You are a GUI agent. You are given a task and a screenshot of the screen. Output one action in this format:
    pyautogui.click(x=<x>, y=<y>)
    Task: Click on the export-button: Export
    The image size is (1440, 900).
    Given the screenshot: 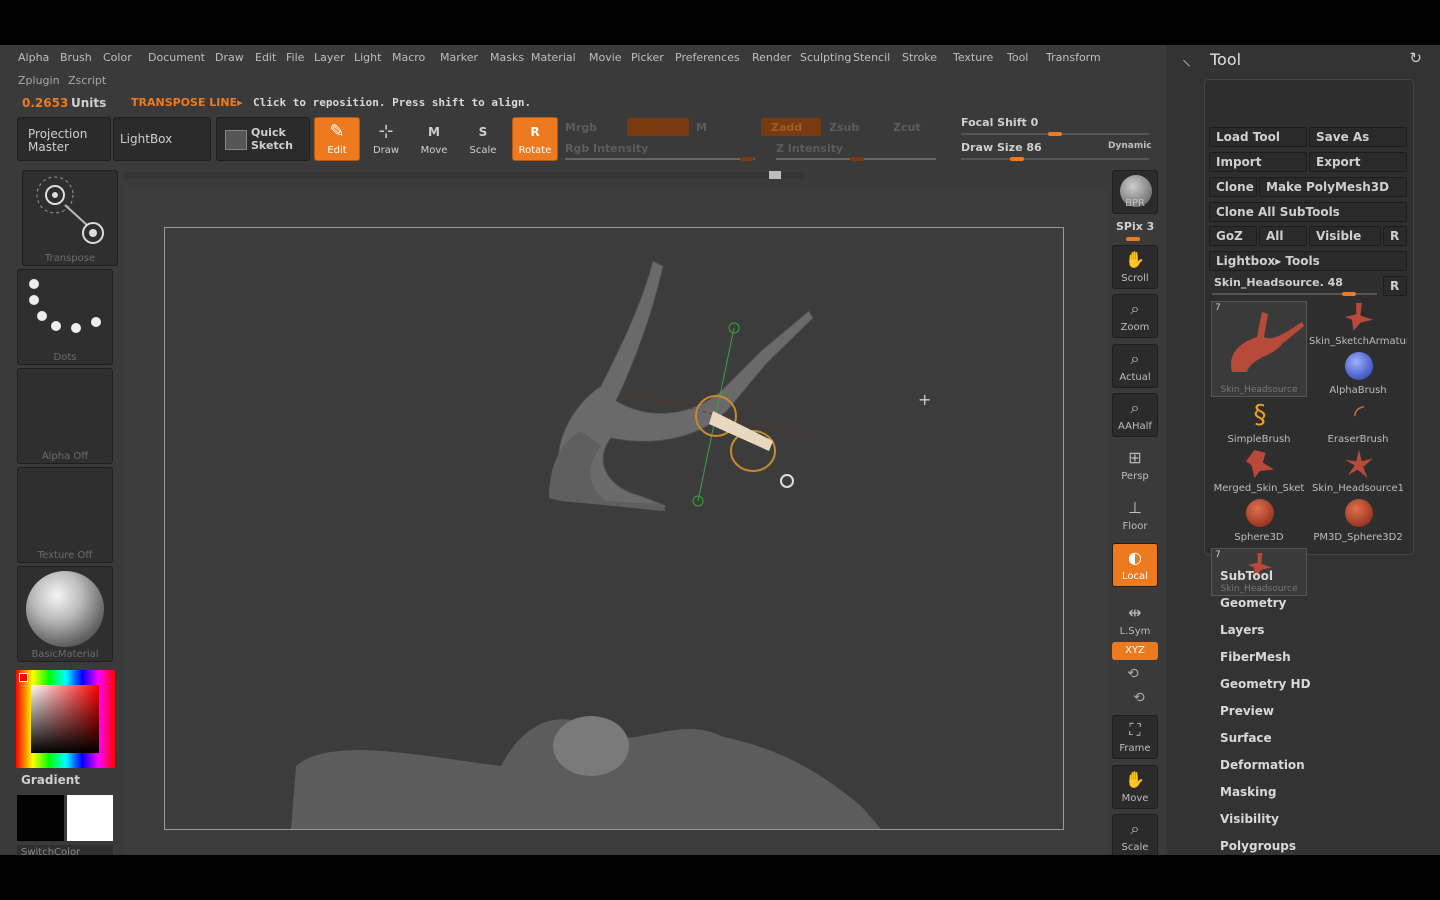 What is the action you would take?
    pyautogui.click(x=1358, y=162)
    